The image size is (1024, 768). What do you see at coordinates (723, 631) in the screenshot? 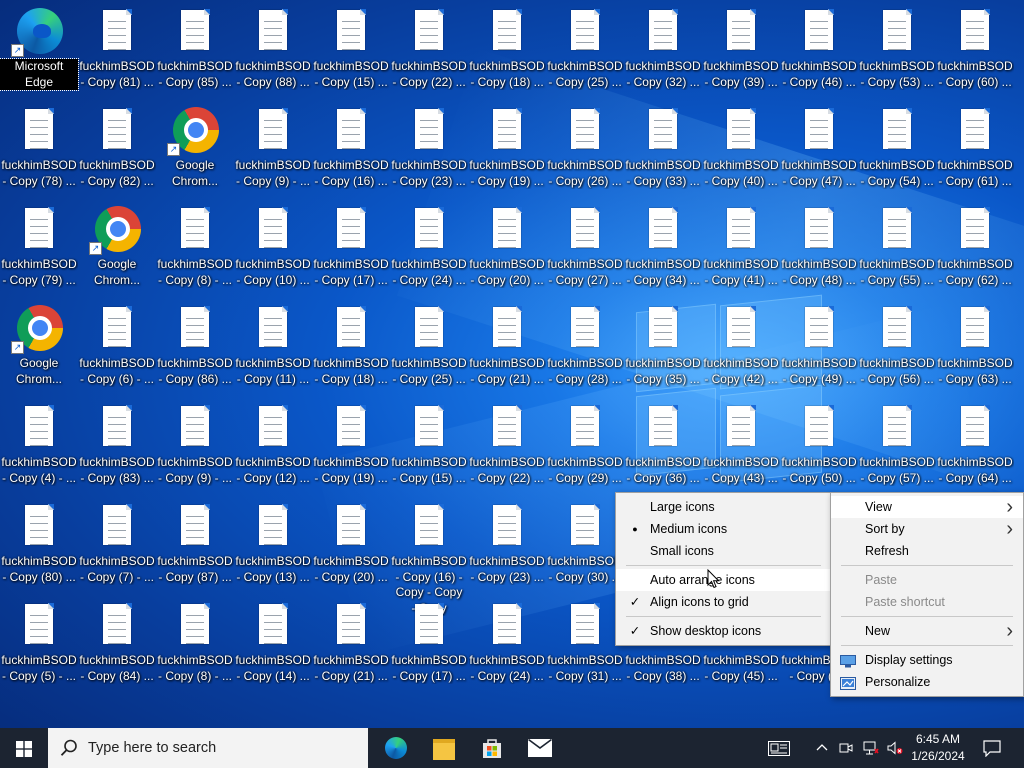
I see `view-menu-item-show-desktop-icons: ✓ Show desktop icons` at bounding box center [723, 631].